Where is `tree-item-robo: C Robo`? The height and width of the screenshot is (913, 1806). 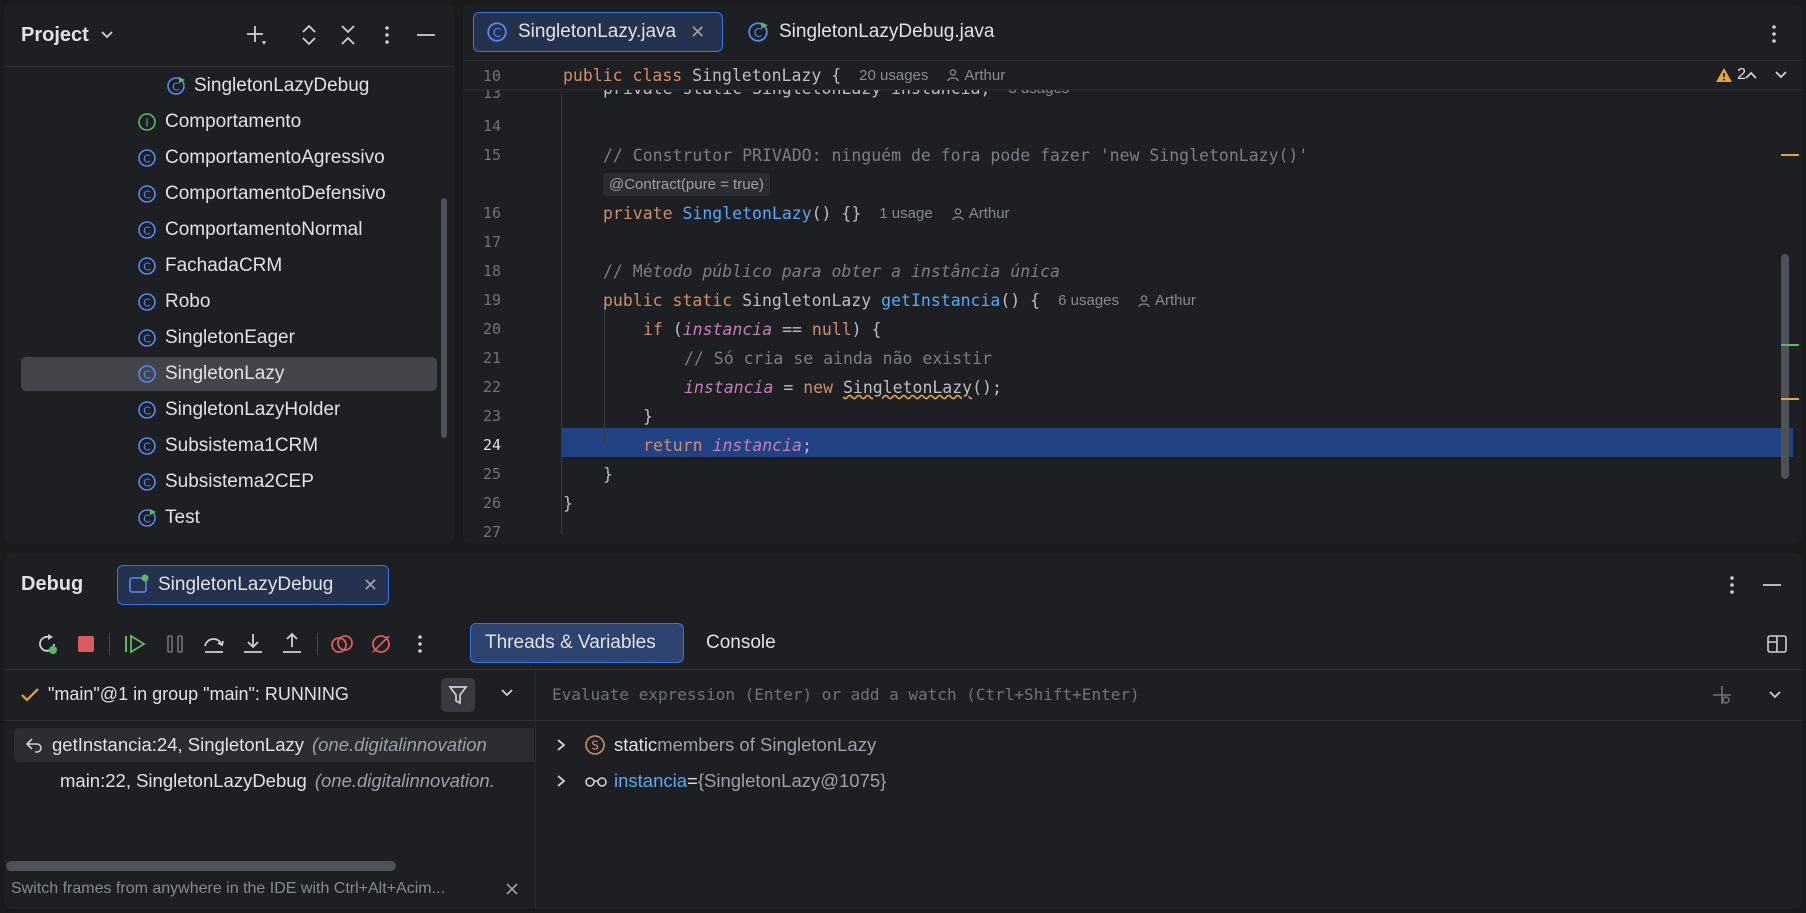 tree-item-robo: C Robo is located at coordinates (173, 302).